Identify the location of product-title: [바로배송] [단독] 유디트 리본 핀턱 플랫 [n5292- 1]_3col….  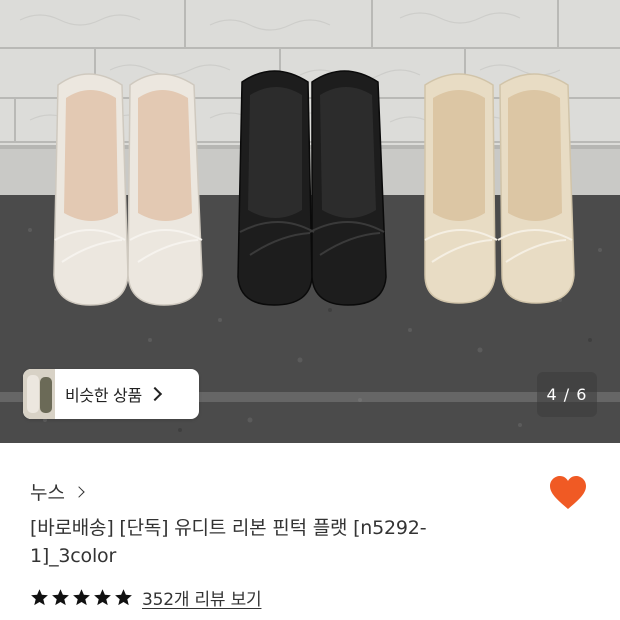
(255, 542).